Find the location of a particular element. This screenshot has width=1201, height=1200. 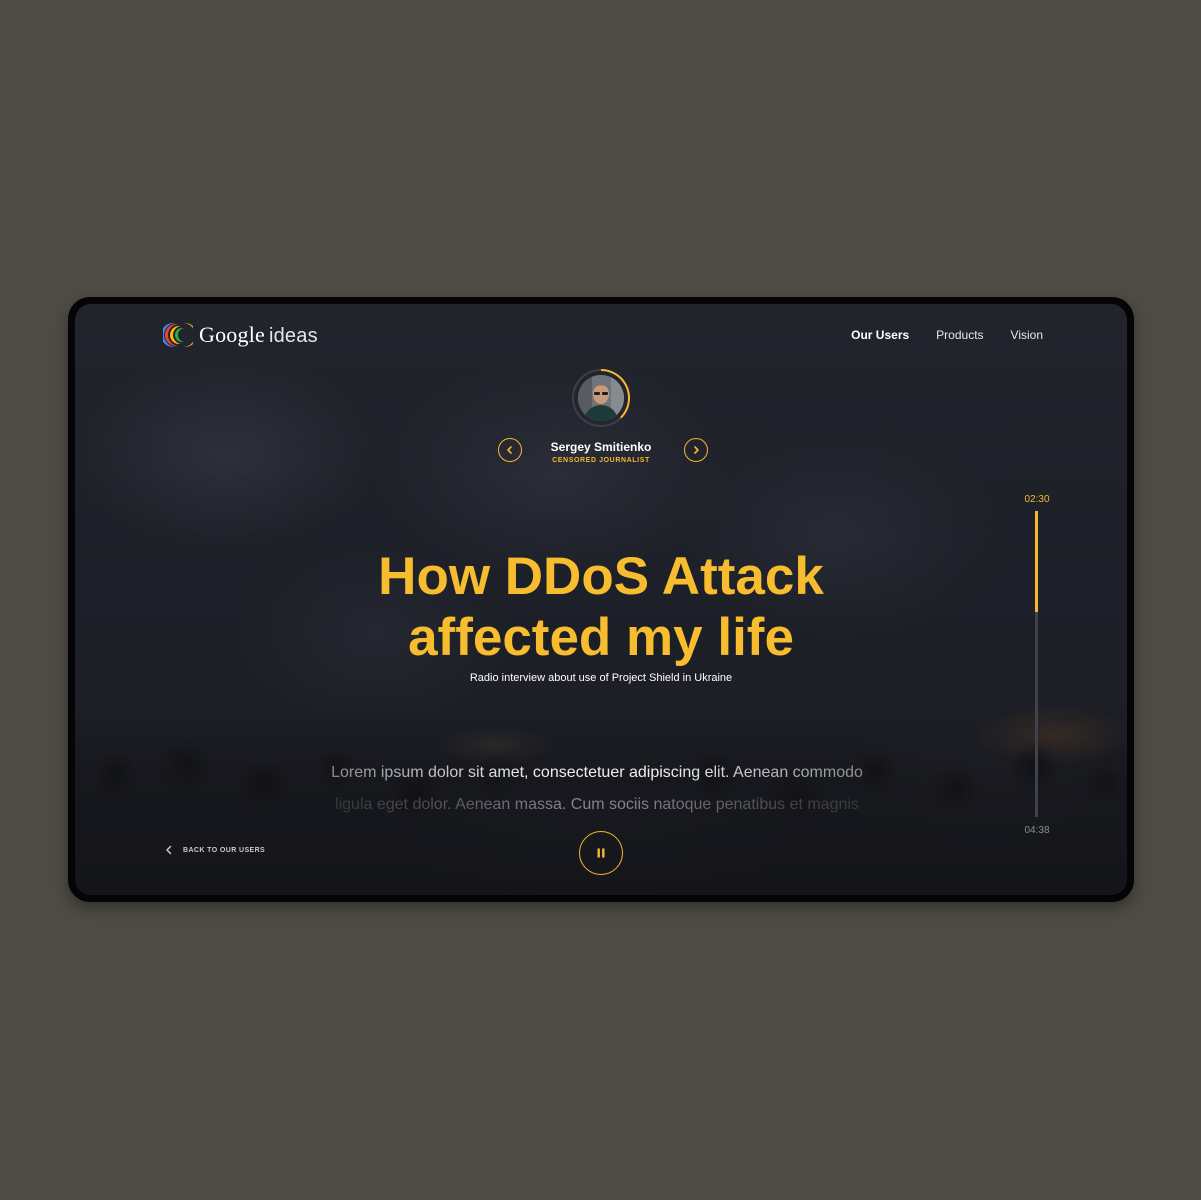

avatar-photo is located at coordinates (601, 398).